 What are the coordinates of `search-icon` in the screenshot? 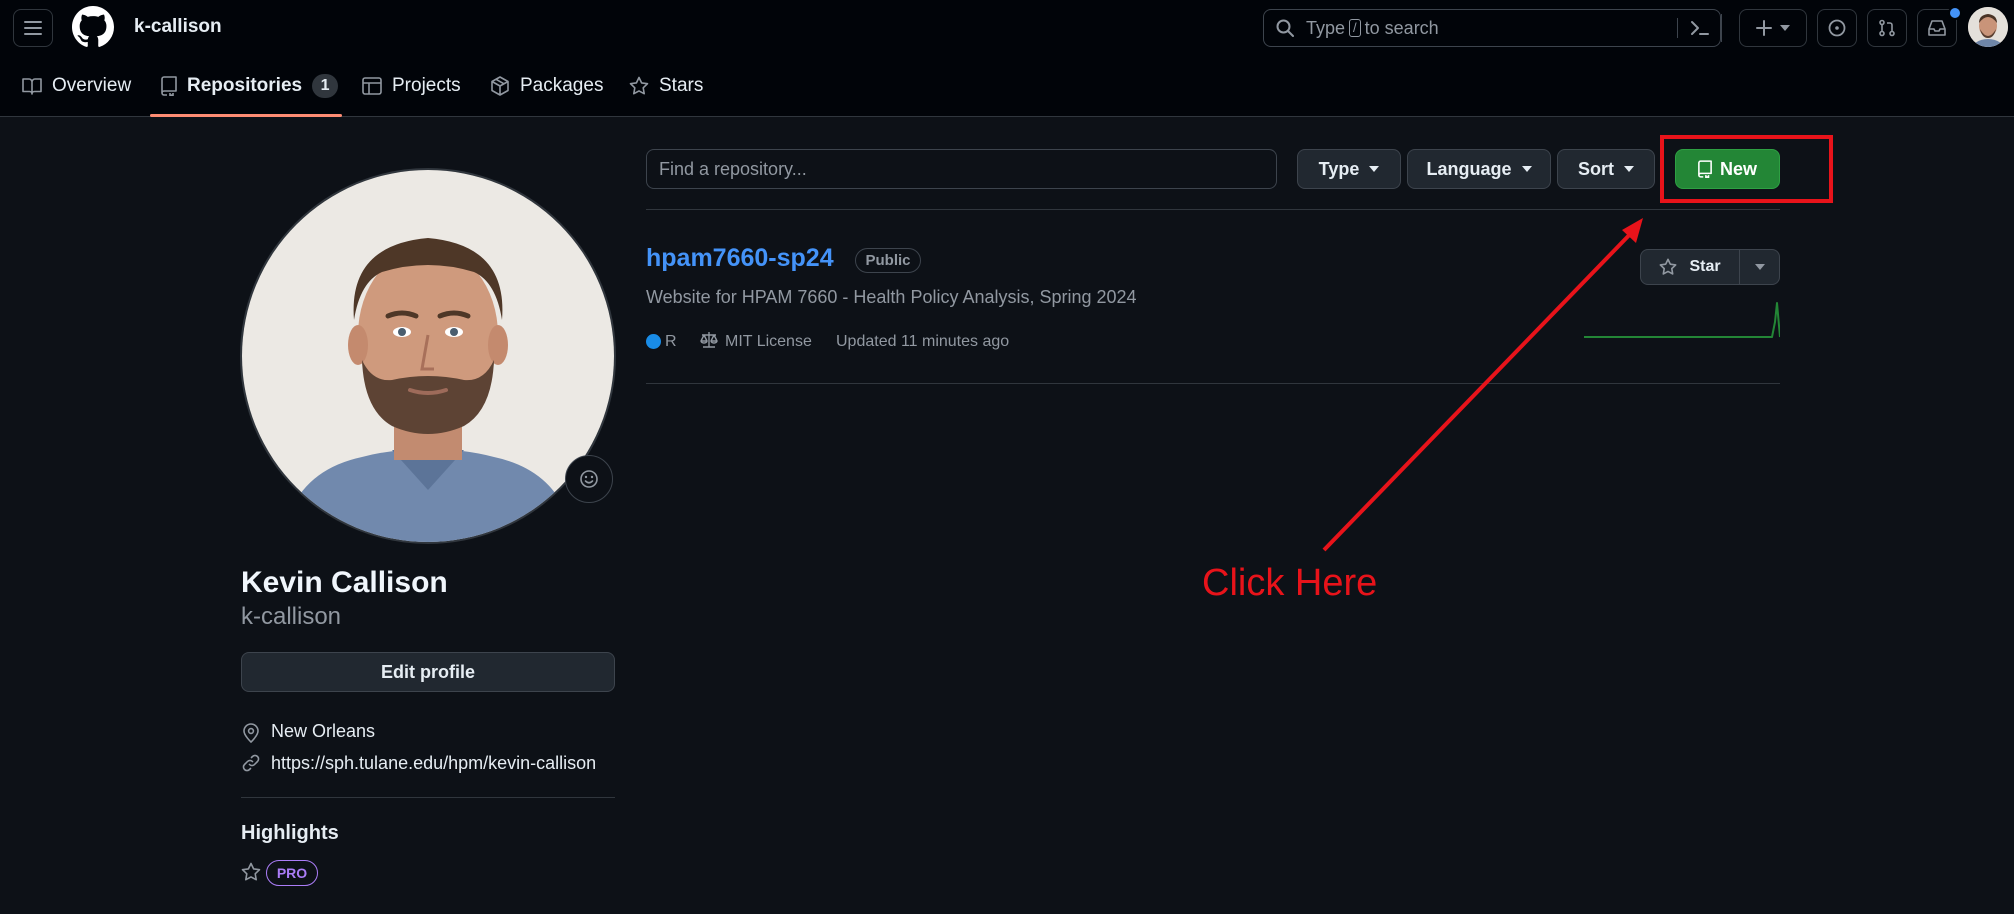 It's located at (1285, 28).